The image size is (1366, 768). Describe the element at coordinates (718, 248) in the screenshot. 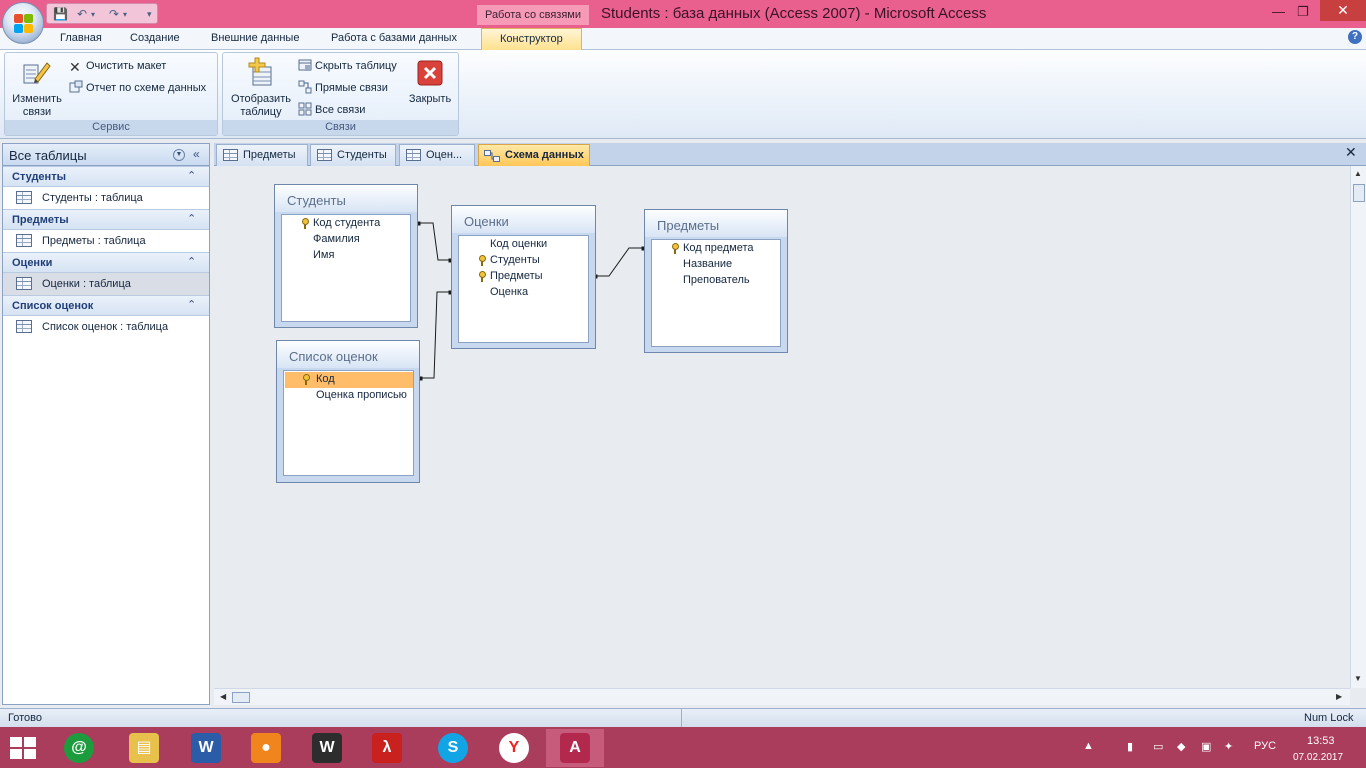

I see `field-name: Код предмета` at that location.